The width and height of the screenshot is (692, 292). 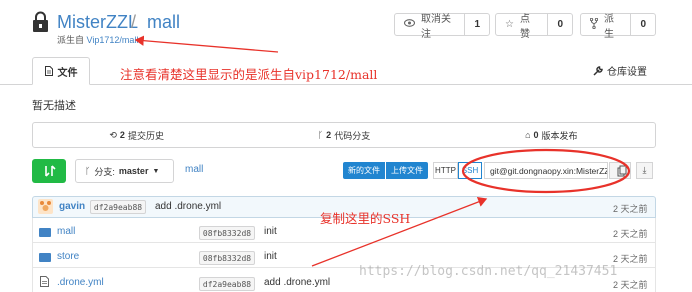 What do you see at coordinates (206, 44) in the screenshot?
I see `annotation-arrow-fork` at bounding box center [206, 44].